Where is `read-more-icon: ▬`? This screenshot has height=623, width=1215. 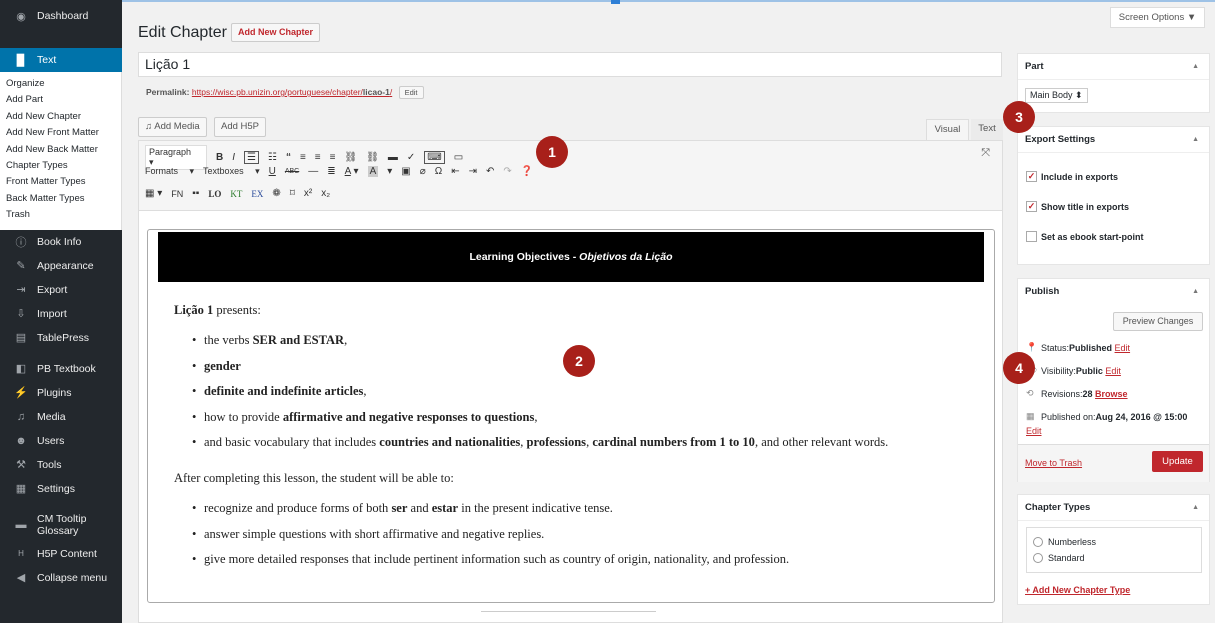 read-more-icon: ▬ is located at coordinates (393, 157).